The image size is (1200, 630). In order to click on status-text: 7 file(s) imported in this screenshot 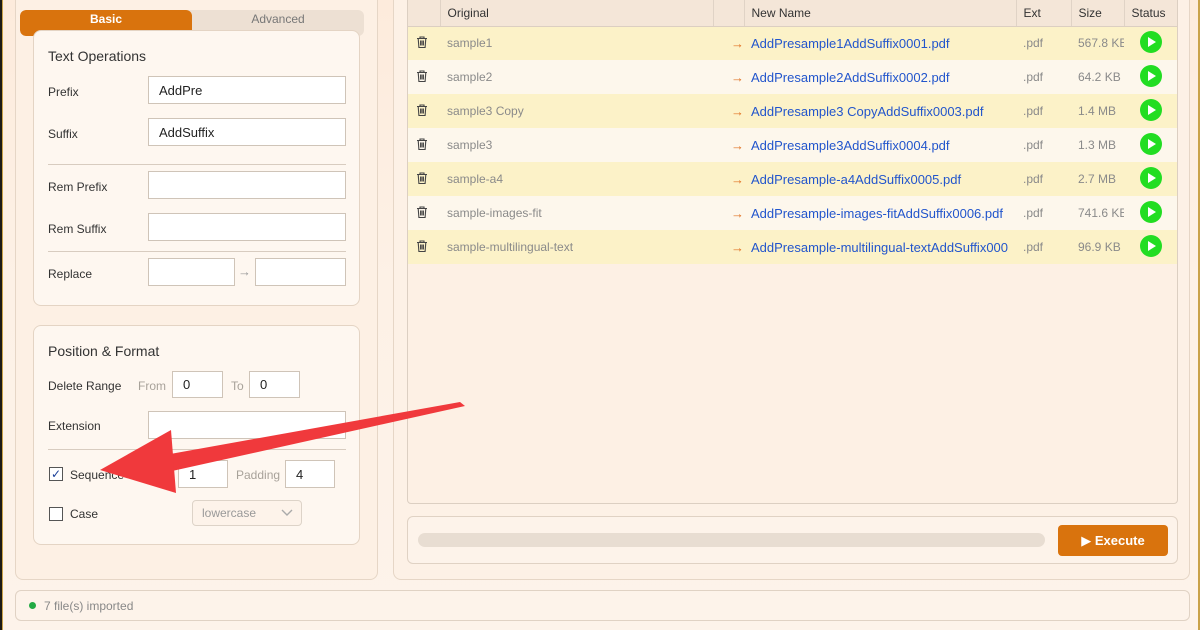, I will do `click(89, 606)`.